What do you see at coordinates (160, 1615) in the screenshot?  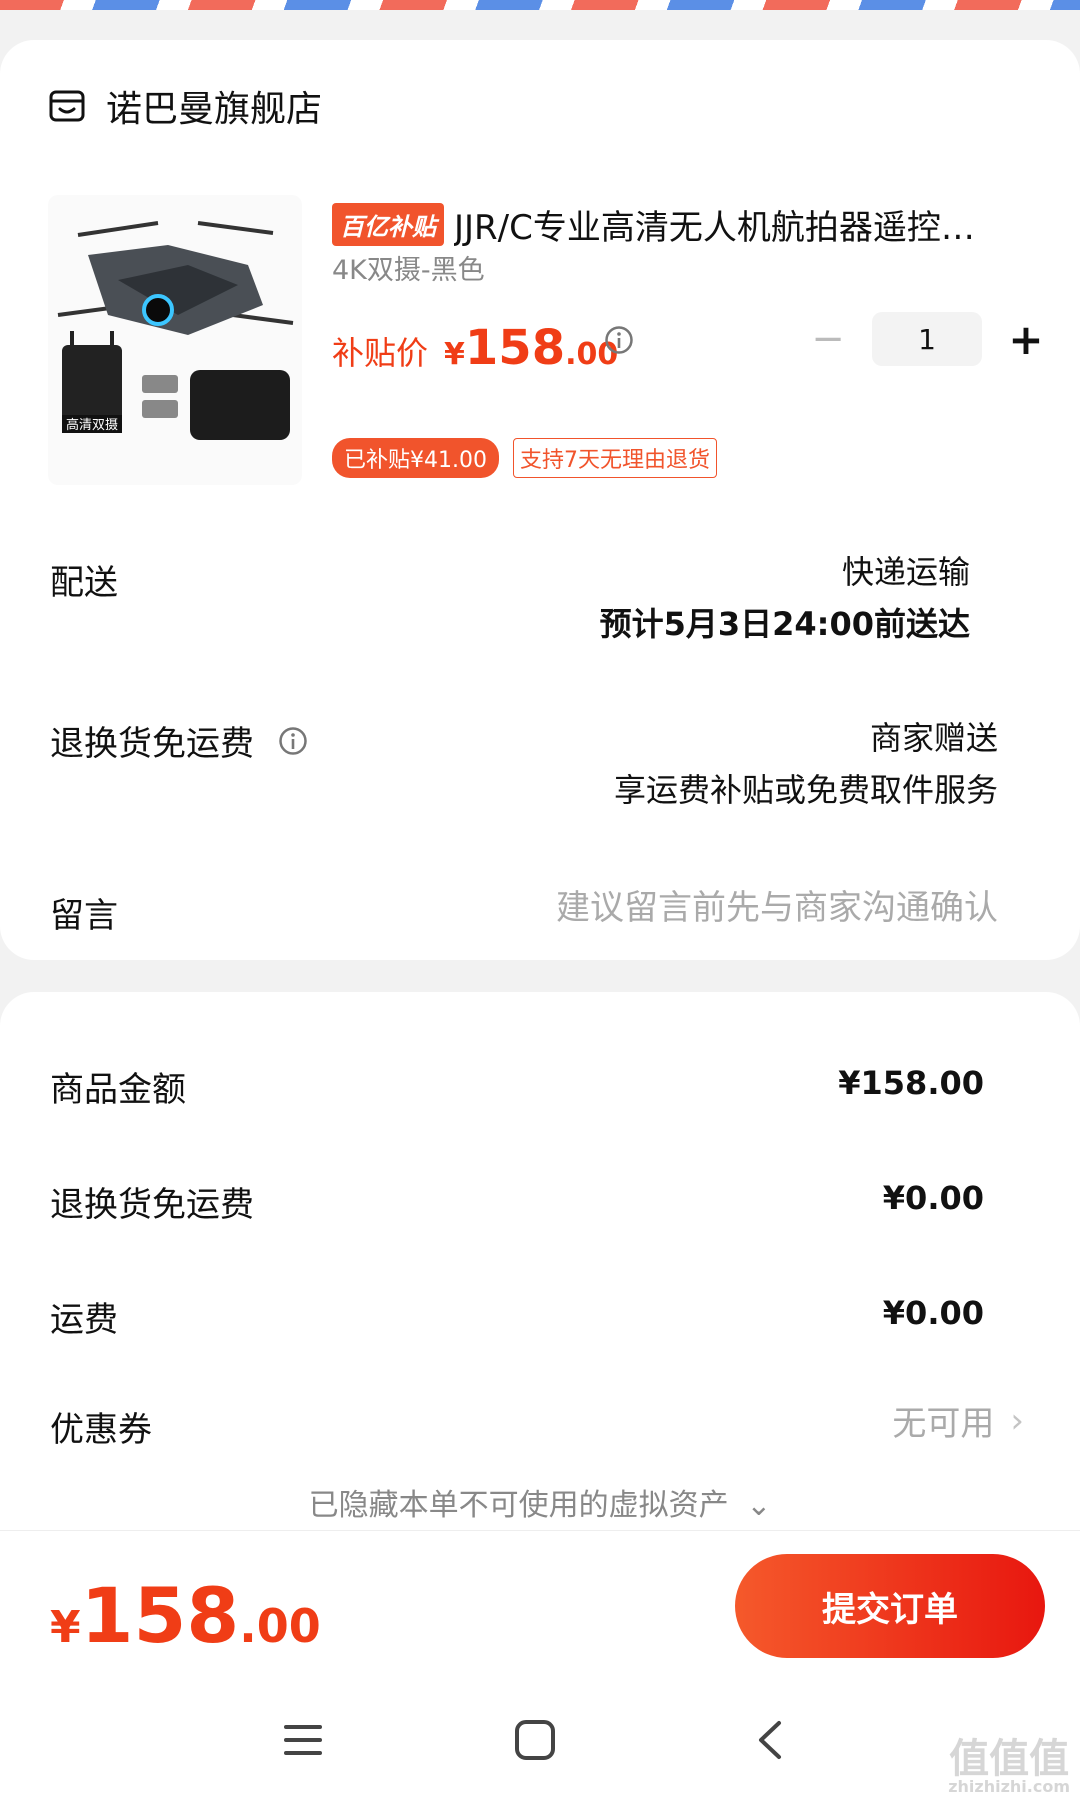 I see `total-integer: 158` at bounding box center [160, 1615].